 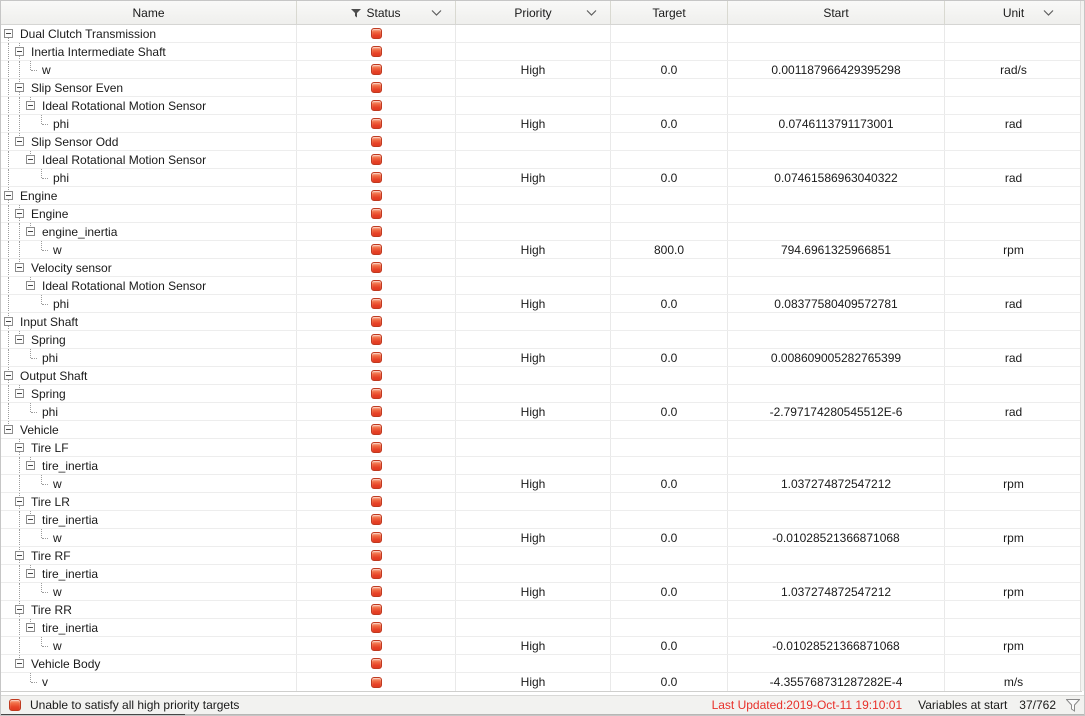 I want to click on priority-cell, so click(x=533, y=141).